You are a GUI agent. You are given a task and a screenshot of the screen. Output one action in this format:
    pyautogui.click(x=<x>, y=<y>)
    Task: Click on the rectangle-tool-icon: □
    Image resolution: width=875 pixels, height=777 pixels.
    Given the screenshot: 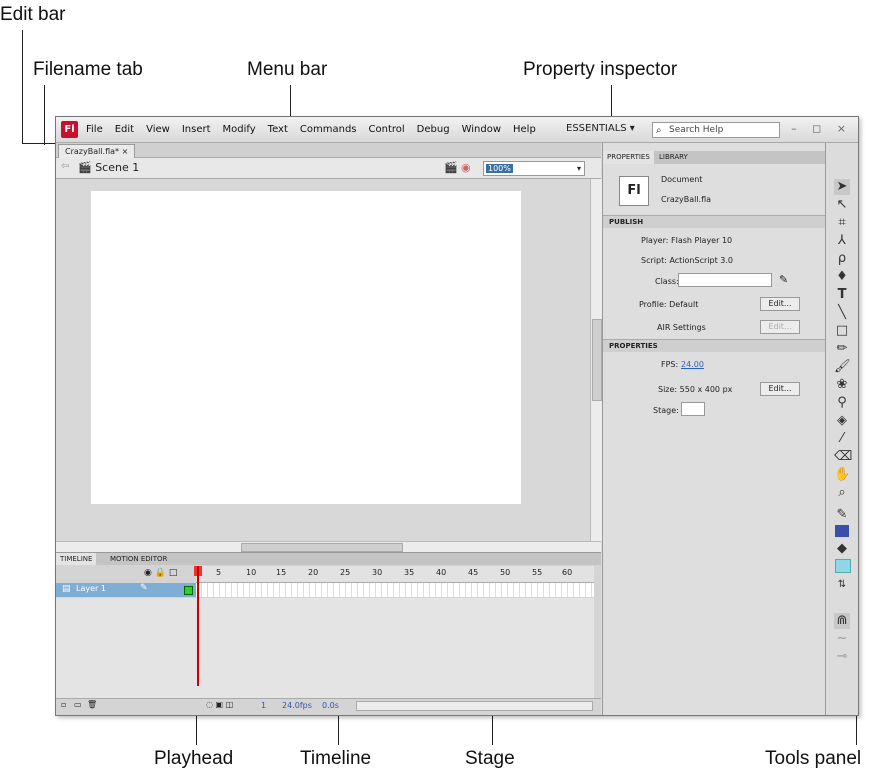 What is the action you would take?
    pyautogui.click(x=842, y=331)
    